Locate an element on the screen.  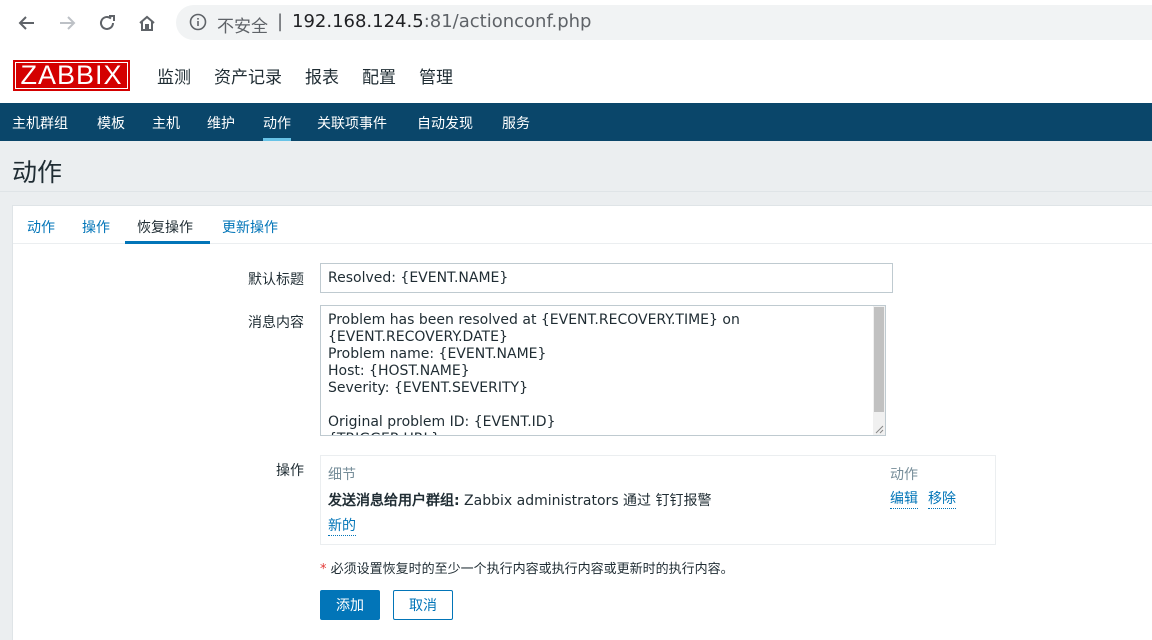
subnav-services: 服务 is located at coordinates (516, 123).